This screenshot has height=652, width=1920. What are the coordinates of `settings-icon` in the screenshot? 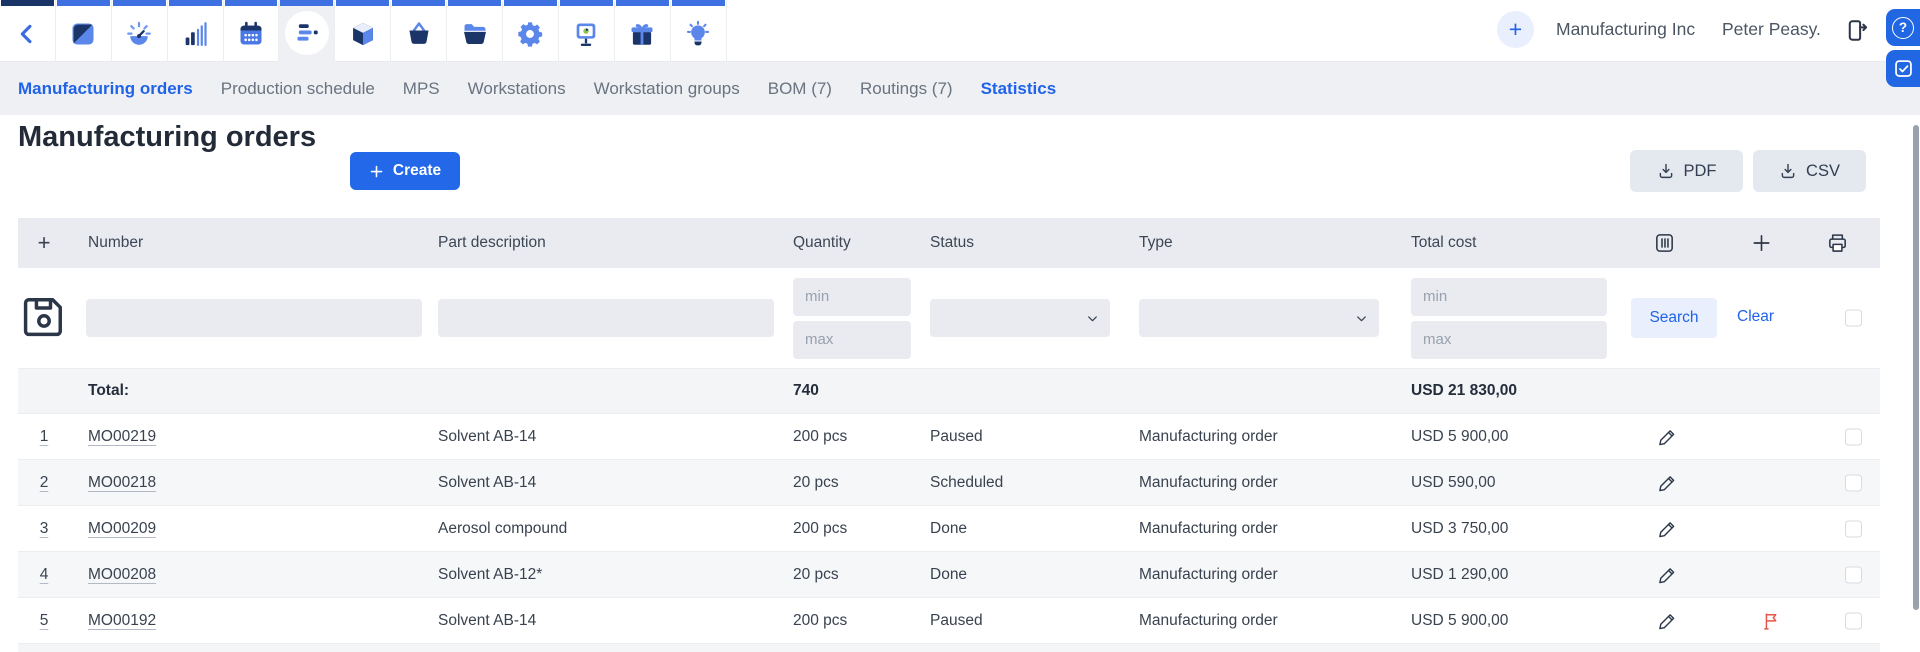 It's located at (531, 31).